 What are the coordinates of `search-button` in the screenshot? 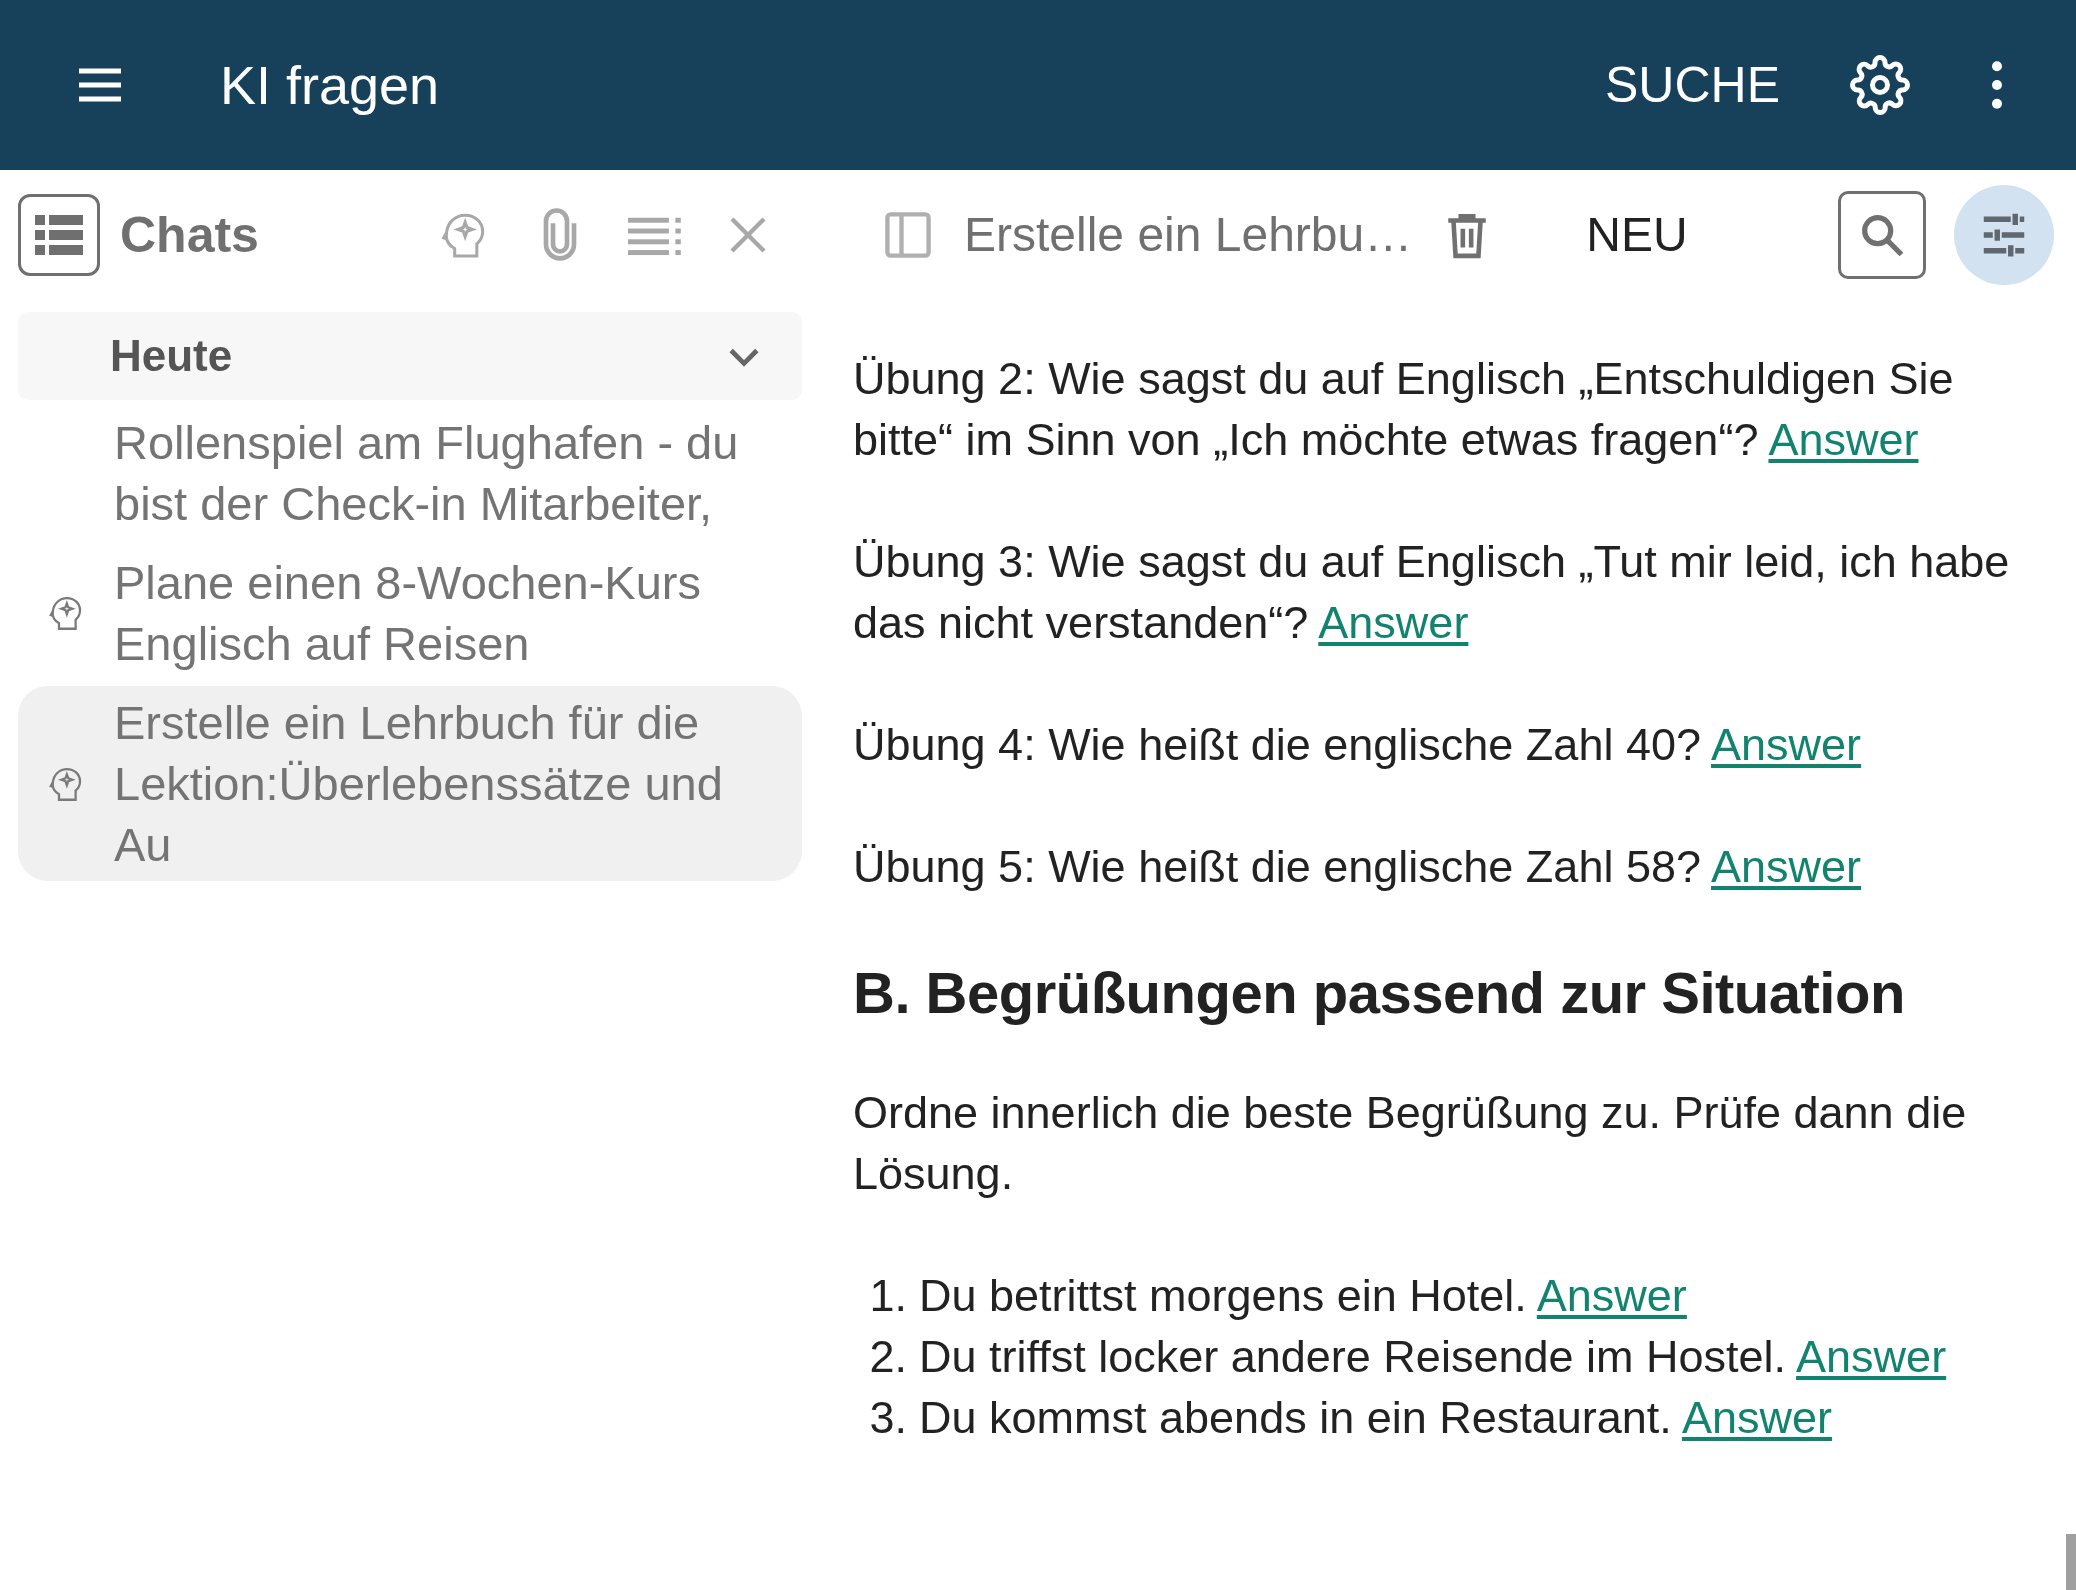 It's located at (1882, 235).